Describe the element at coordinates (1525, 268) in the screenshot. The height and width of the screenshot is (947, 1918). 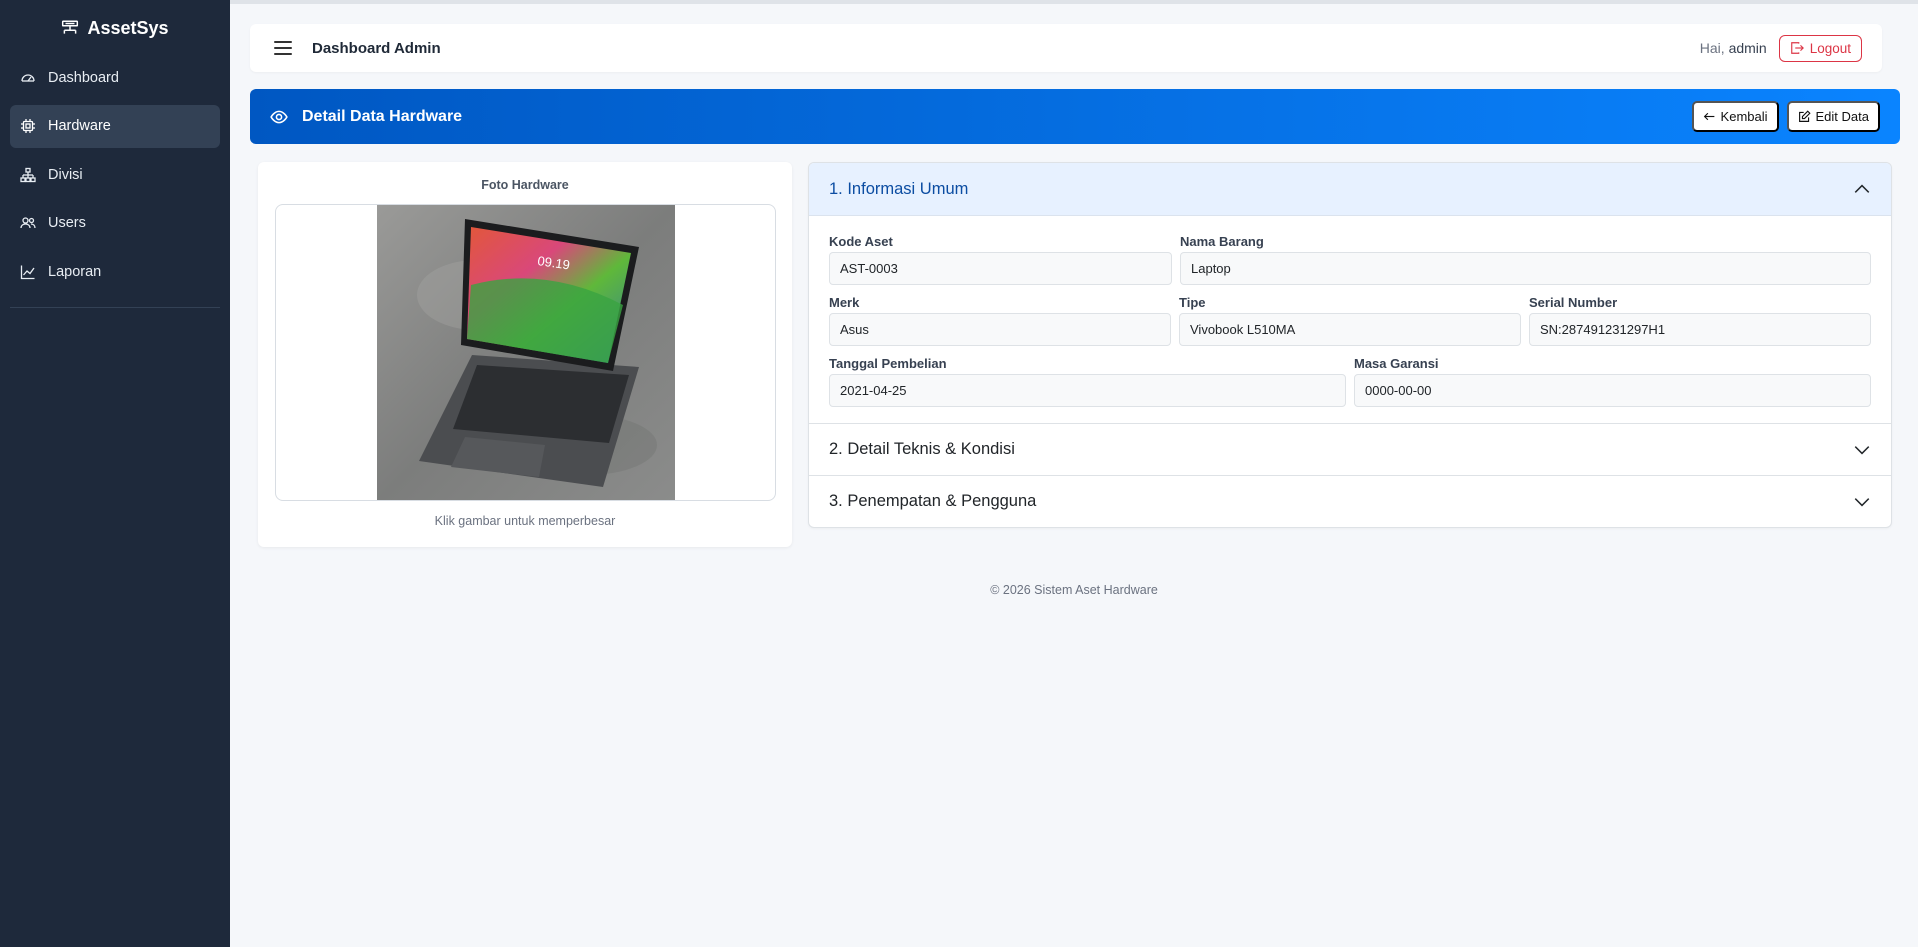
I see `nama-barang-input` at that location.